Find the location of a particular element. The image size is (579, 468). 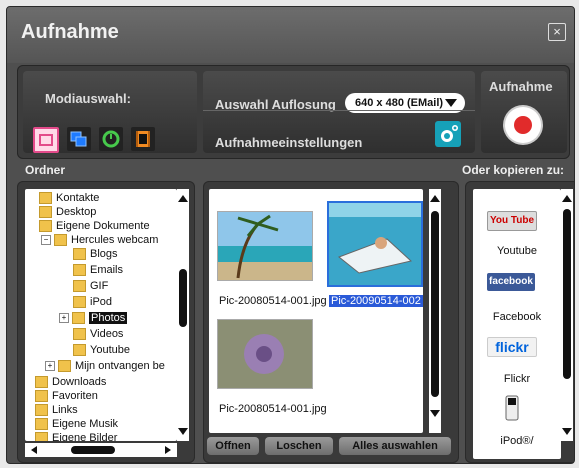

tree-item: + Mijn ontvangen be is located at coordinates (105, 366).